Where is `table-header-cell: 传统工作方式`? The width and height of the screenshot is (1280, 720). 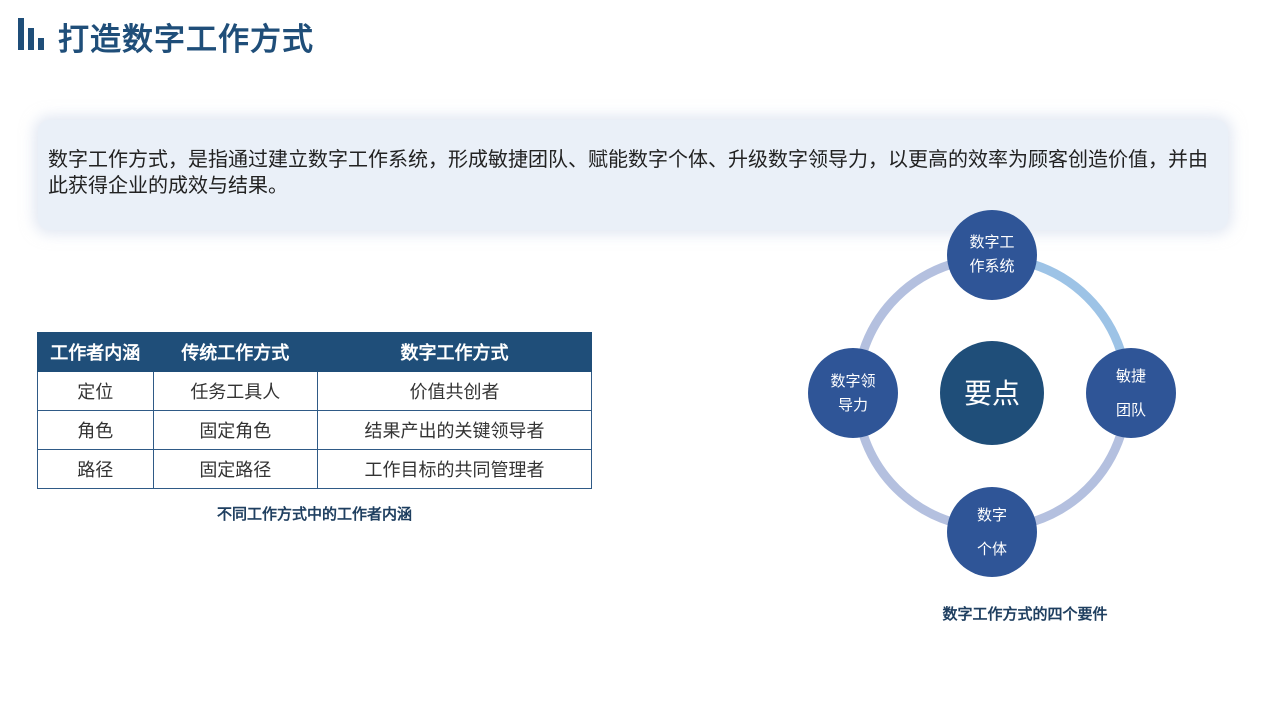 table-header-cell: 传统工作方式 is located at coordinates (235, 352).